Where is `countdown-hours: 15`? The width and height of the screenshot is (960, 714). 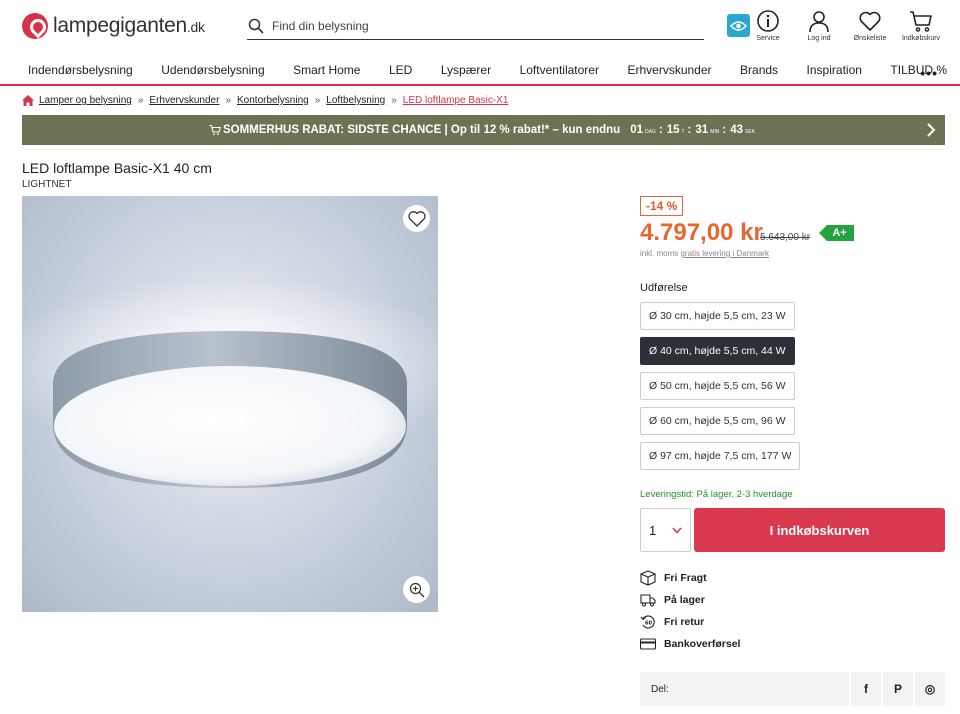
countdown-hours: 15 is located at coordinates (673, 130).